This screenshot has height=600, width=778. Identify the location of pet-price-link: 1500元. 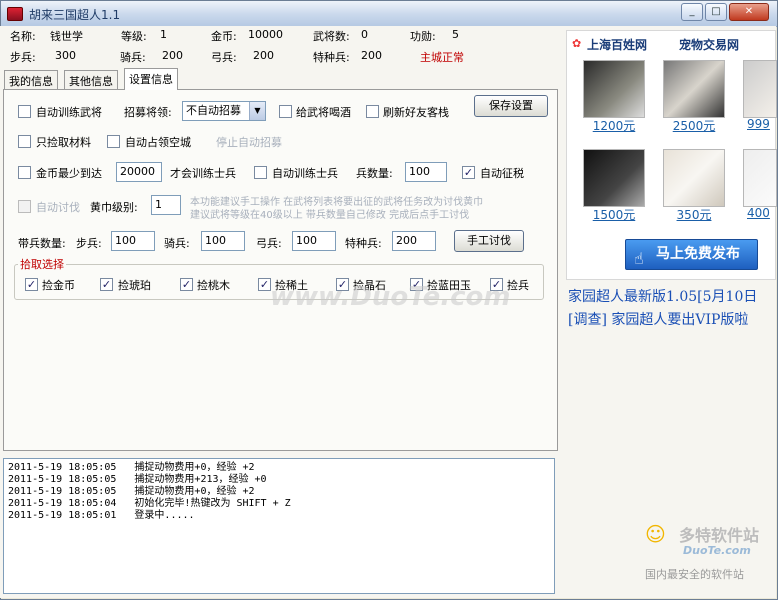
(614, 214).